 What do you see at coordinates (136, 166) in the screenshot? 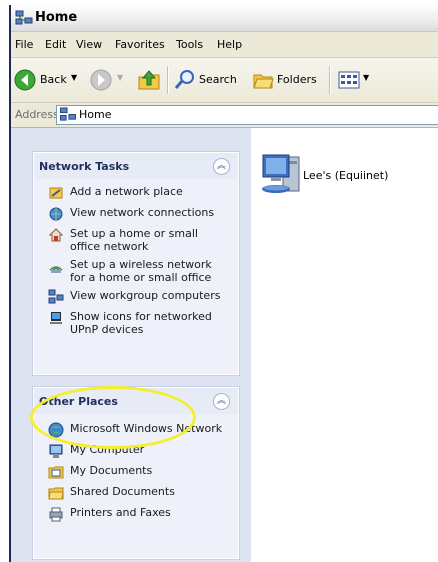
I see `network-tasks-header: Network Tasks ︽` at bounding box center [136, 166].